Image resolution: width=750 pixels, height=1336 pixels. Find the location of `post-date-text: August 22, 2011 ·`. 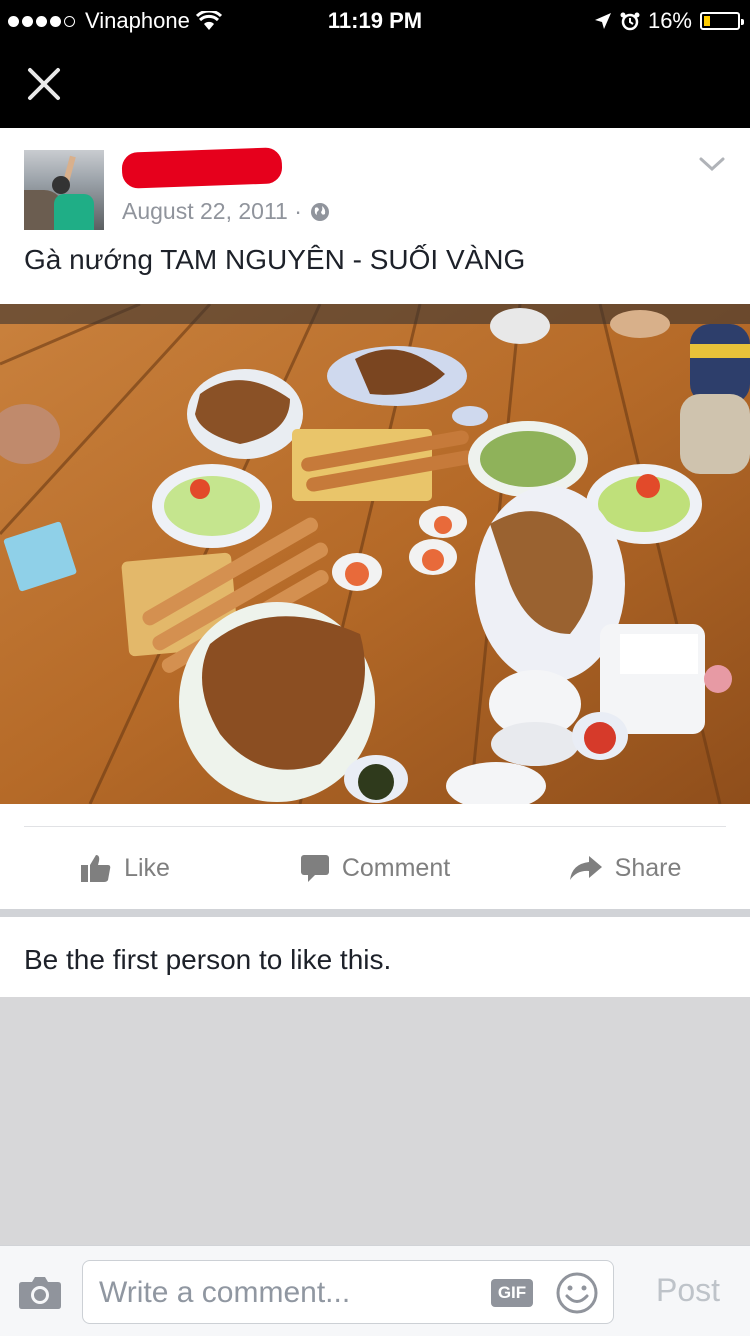

post-date-text: August 22, 2011 · is located at coordinates (212, 211).